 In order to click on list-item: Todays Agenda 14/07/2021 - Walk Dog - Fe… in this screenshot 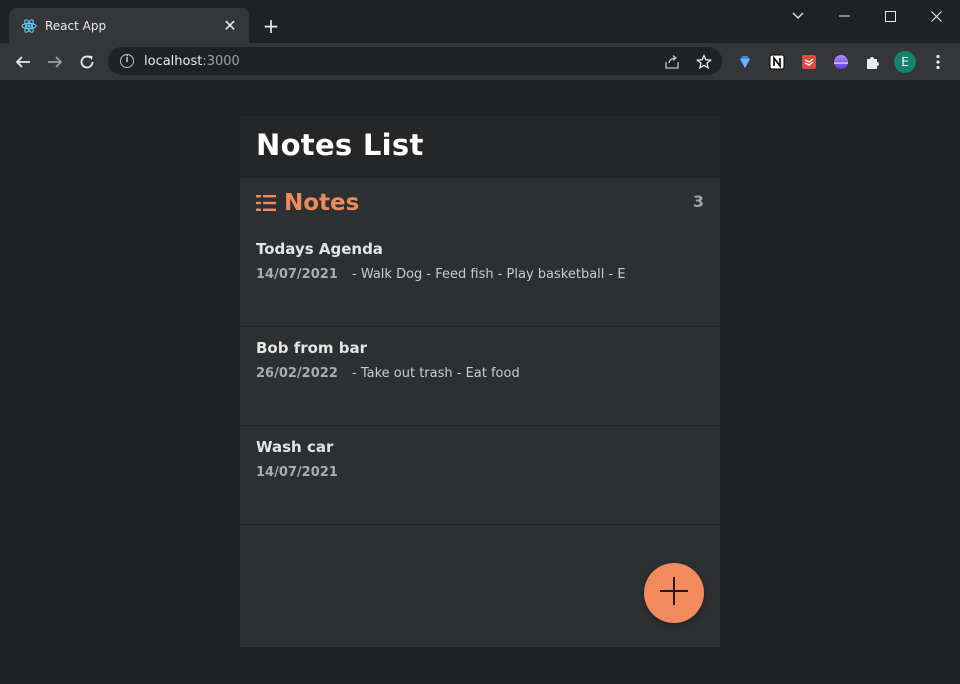, I will do `click(480, 283)`.